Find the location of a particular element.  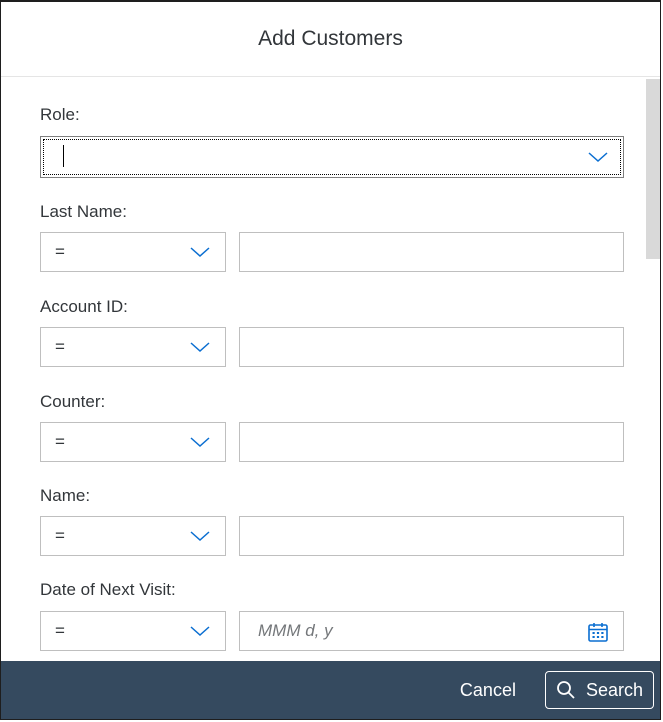

dialog-header: Add Customers is located at coordinates (330, 39).